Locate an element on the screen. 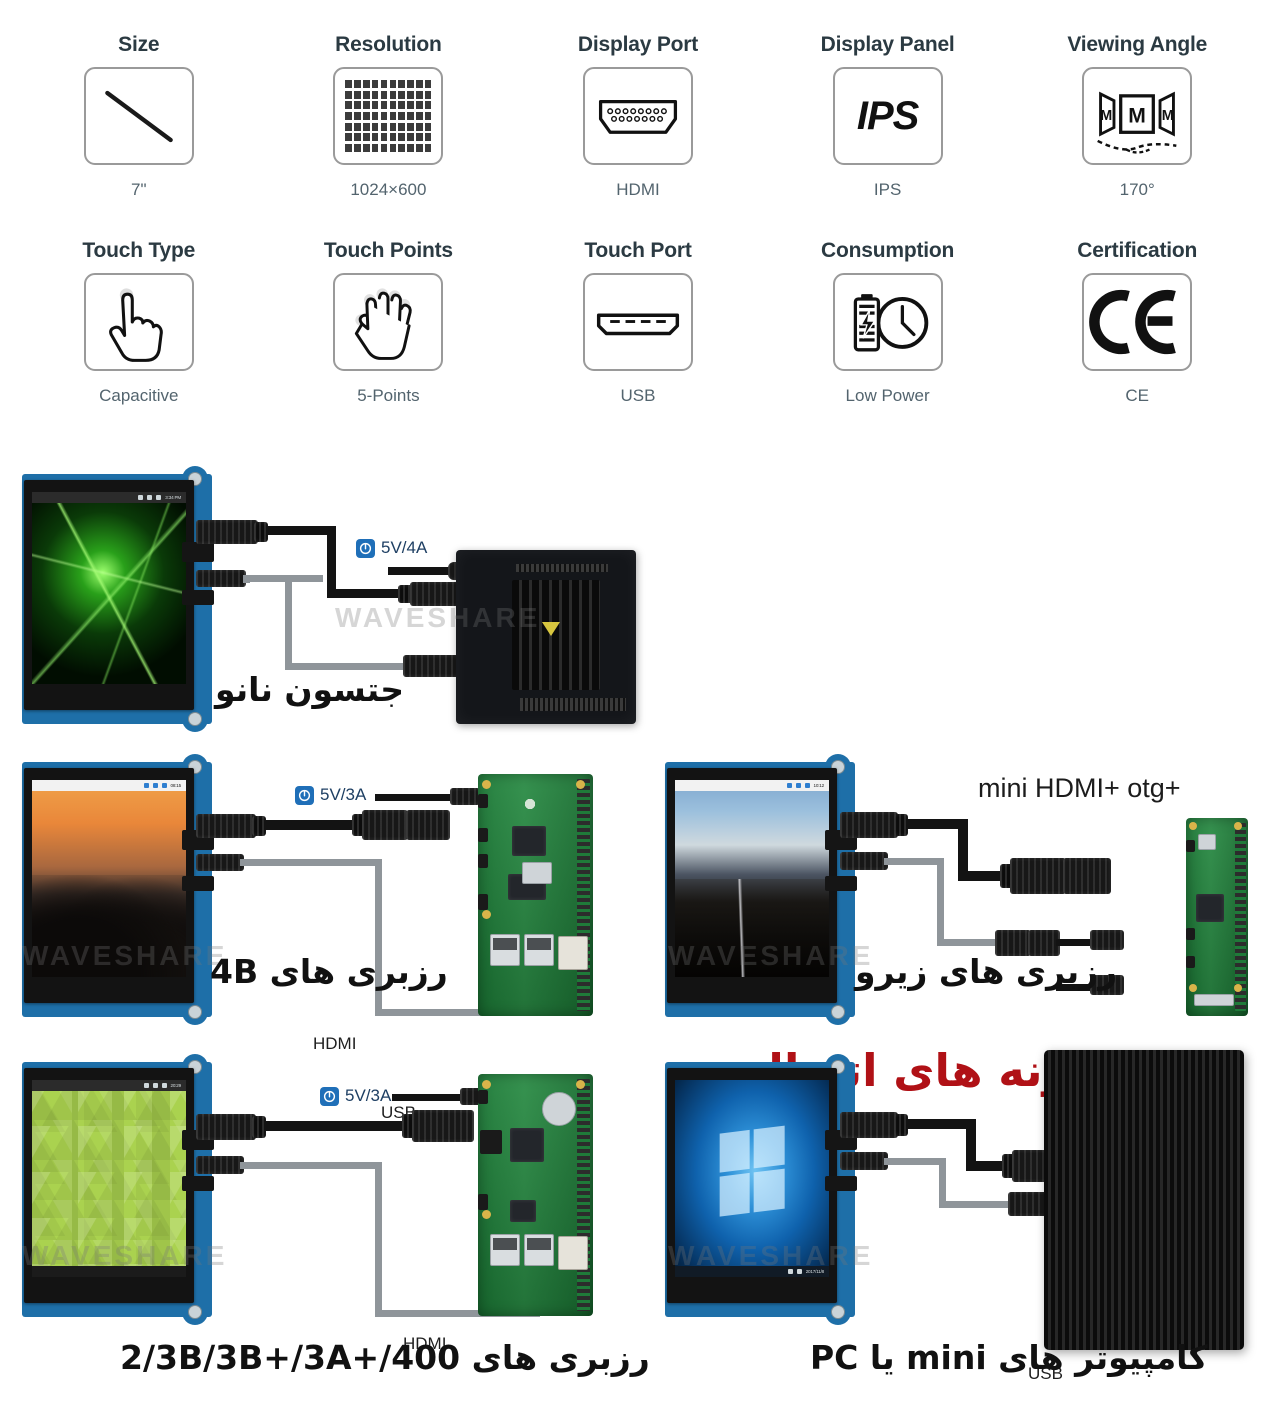 The width and height of the screenshot is (1276, 1424). spec-value: 170° is located at coordinates (1137, 189).